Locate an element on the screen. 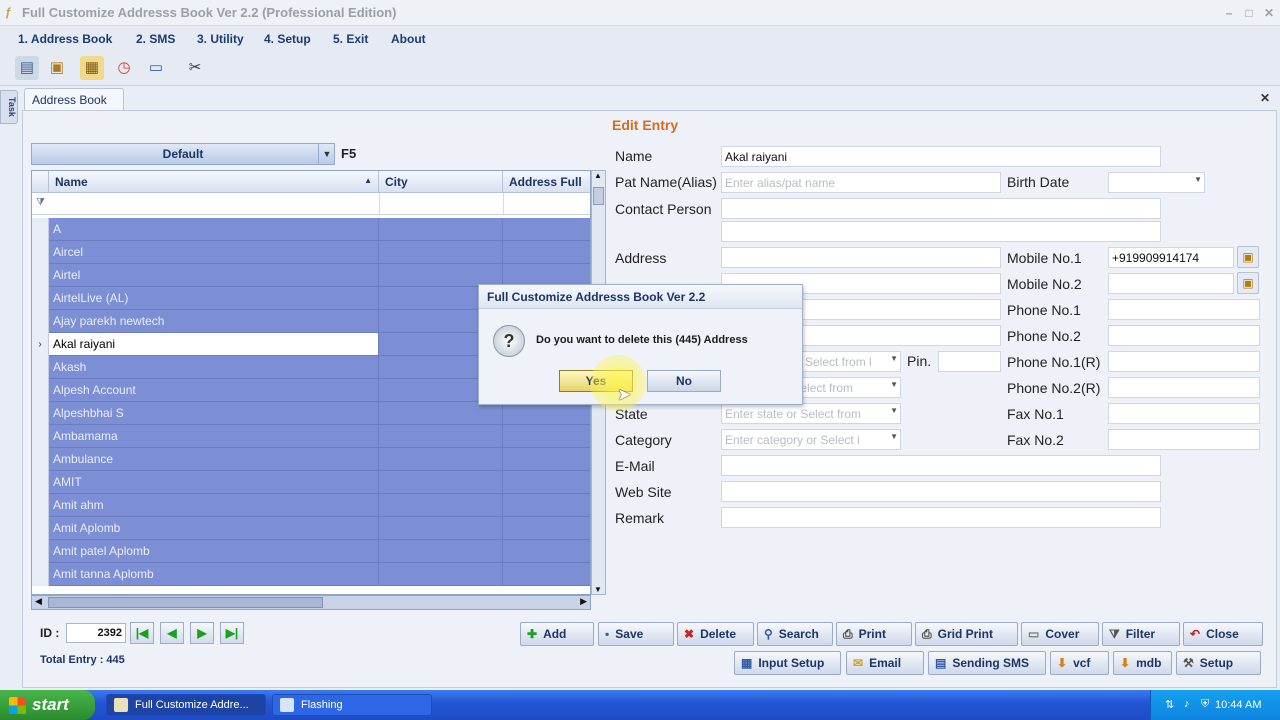 This screenshot has height=720, width=1280. table-row: Ambulance is located at coordinates (311, 459).